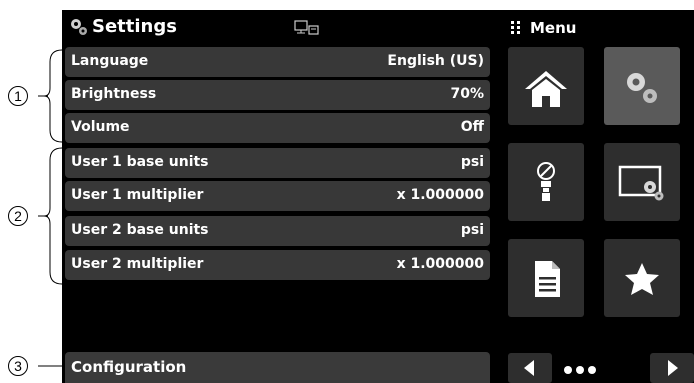  I want to click on next-page-button, so click(672, 368).